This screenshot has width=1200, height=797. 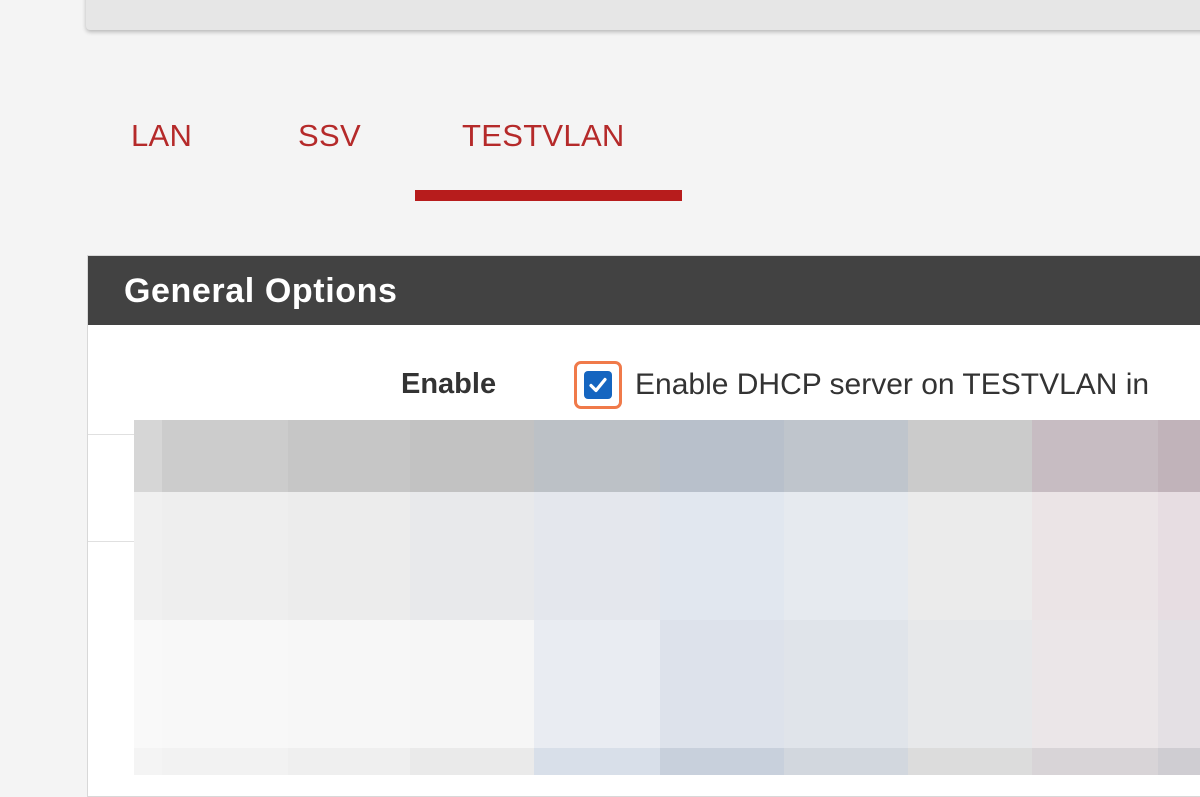 I want to click on enable-checkbox, so click(x=598, y=385).